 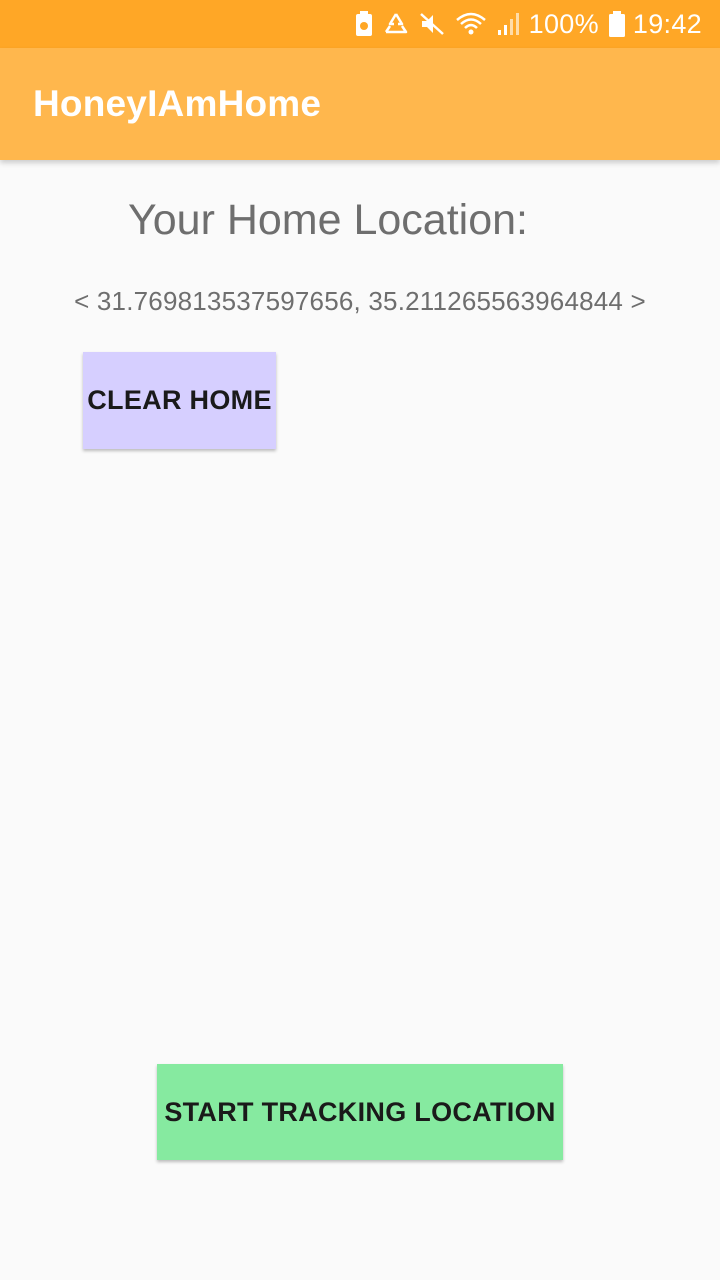 I want to click on app-title: HoneyIAmHome, so click(x=177, y=103).